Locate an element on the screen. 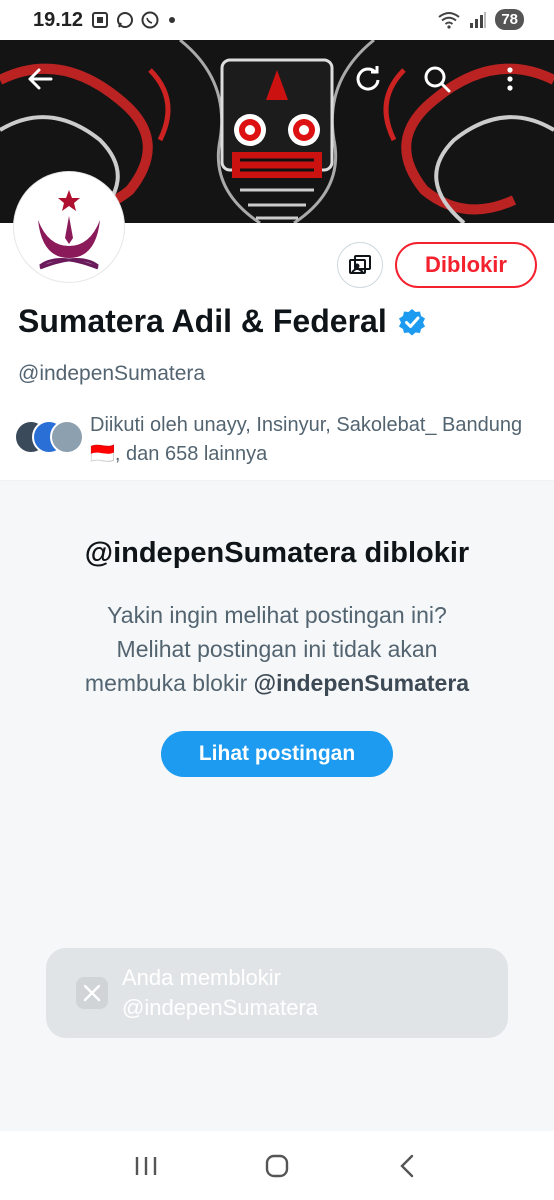  dot-icon is located at coordinates (172, 20).